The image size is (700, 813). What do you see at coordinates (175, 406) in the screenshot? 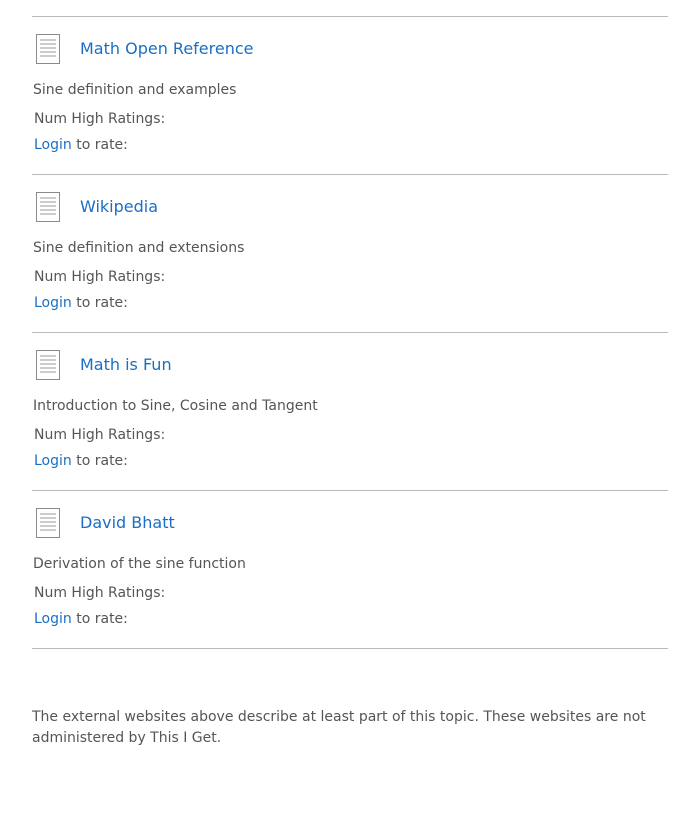
I see `resource-description: Introduction to Sine, Cosine and Tangent` at bounding box center [175, 406].